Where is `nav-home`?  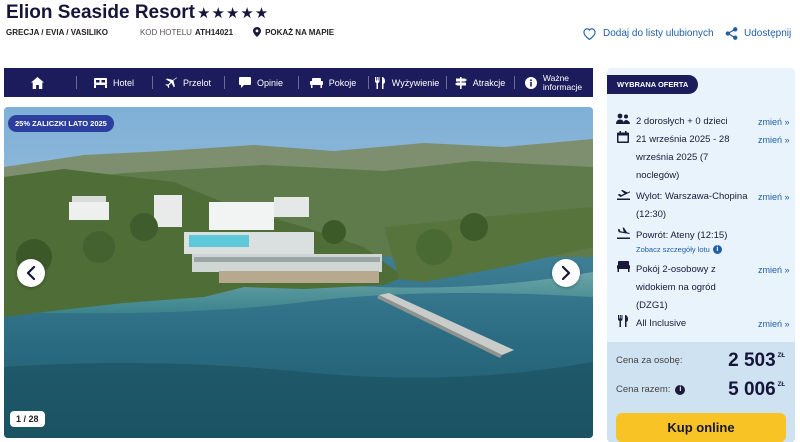
nav-home is located at coordinates (40, 82).